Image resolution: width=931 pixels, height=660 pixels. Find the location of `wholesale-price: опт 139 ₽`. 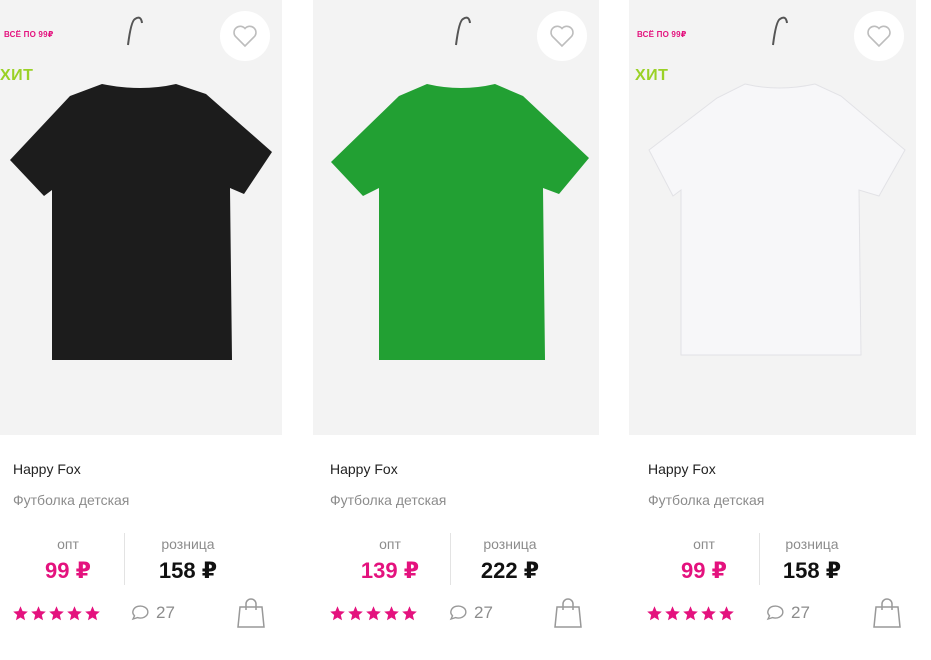

wholesale-price: опт 139 ₽ is located at coordinates (390, 561).